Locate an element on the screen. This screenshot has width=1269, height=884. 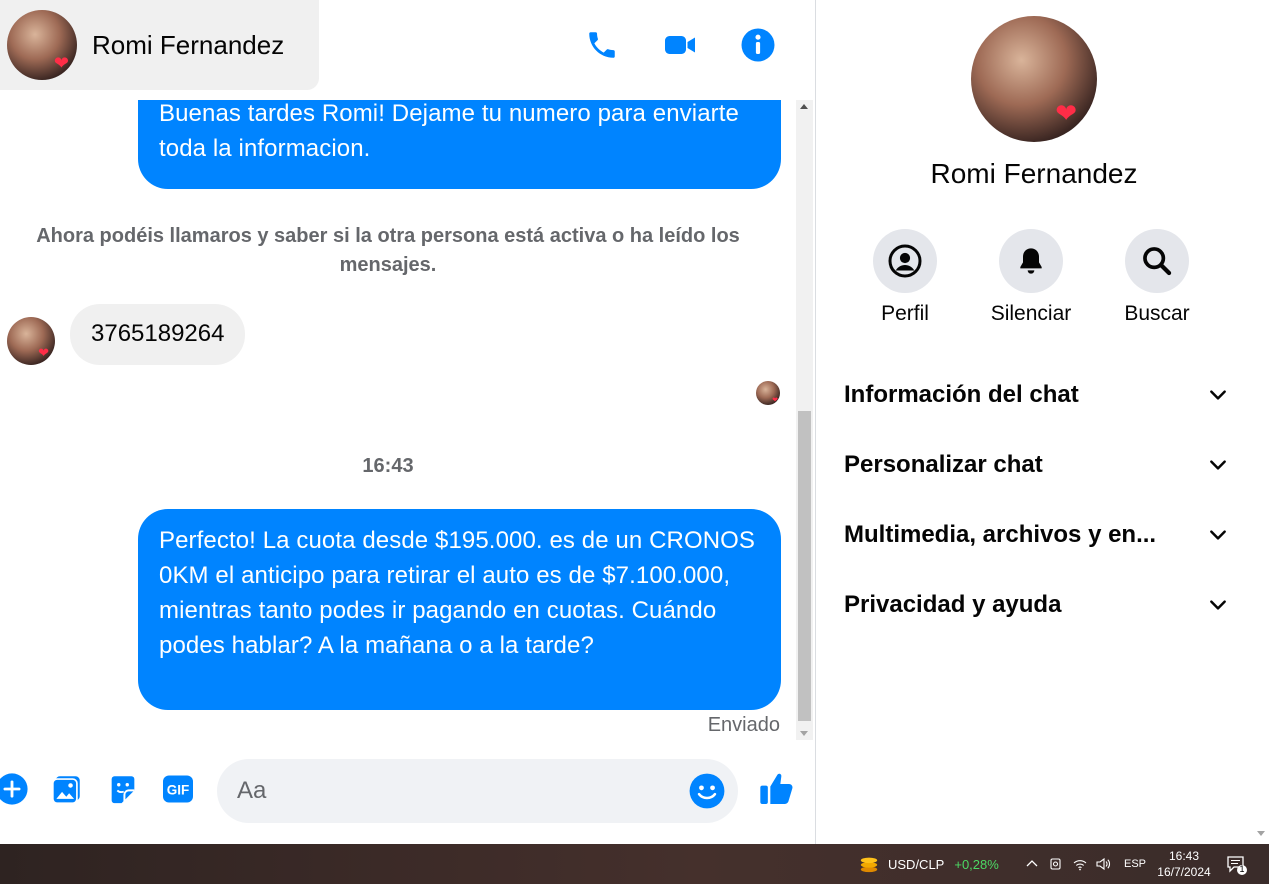
taskbar: USD/CLP +0,28% ESP 16:43 16/7/2024 1 is located at coordinates (634, 864).